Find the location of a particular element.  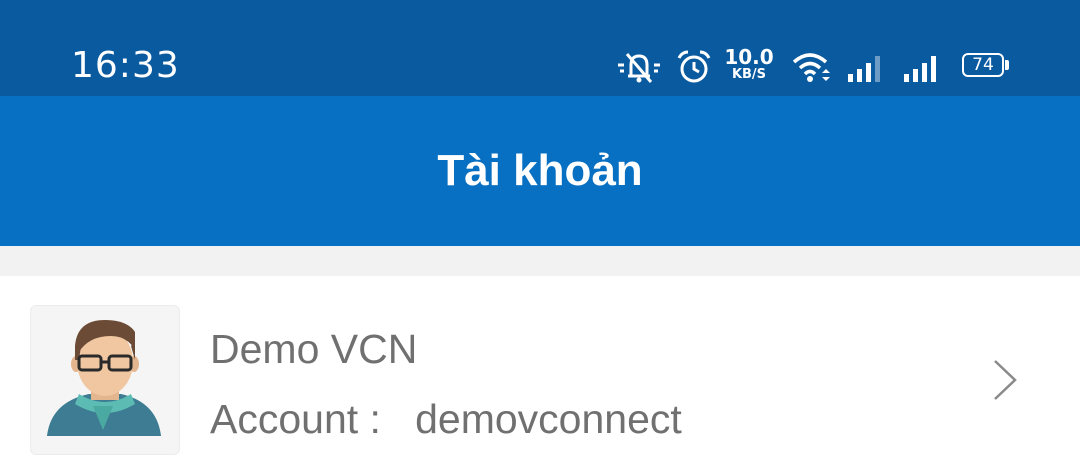

section-divider is located at coordinates (540, 261).